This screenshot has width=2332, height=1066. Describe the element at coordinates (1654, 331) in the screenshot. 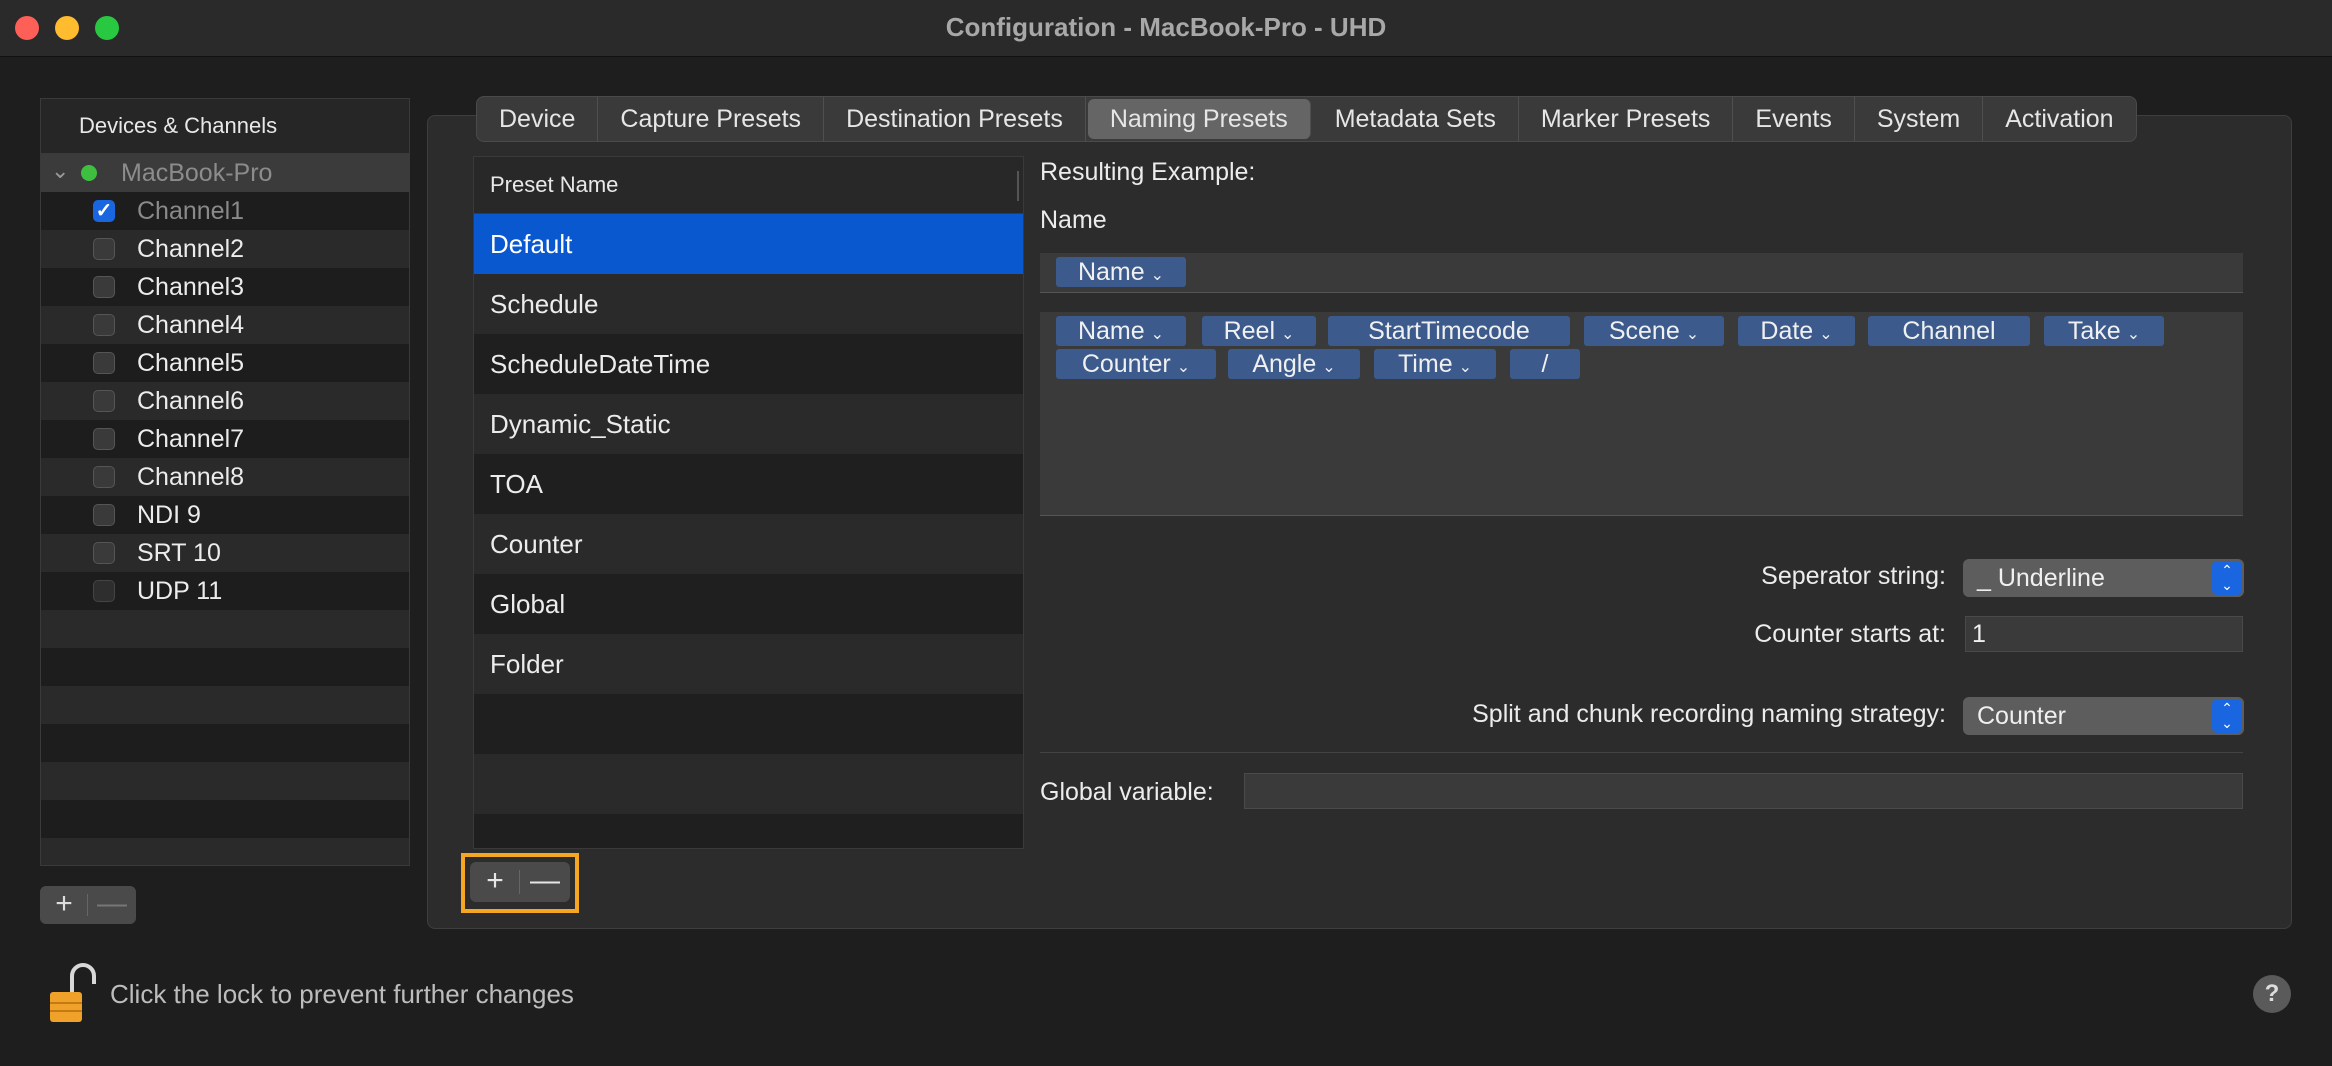

I see `token-scene: Scene ⌄` at that location.